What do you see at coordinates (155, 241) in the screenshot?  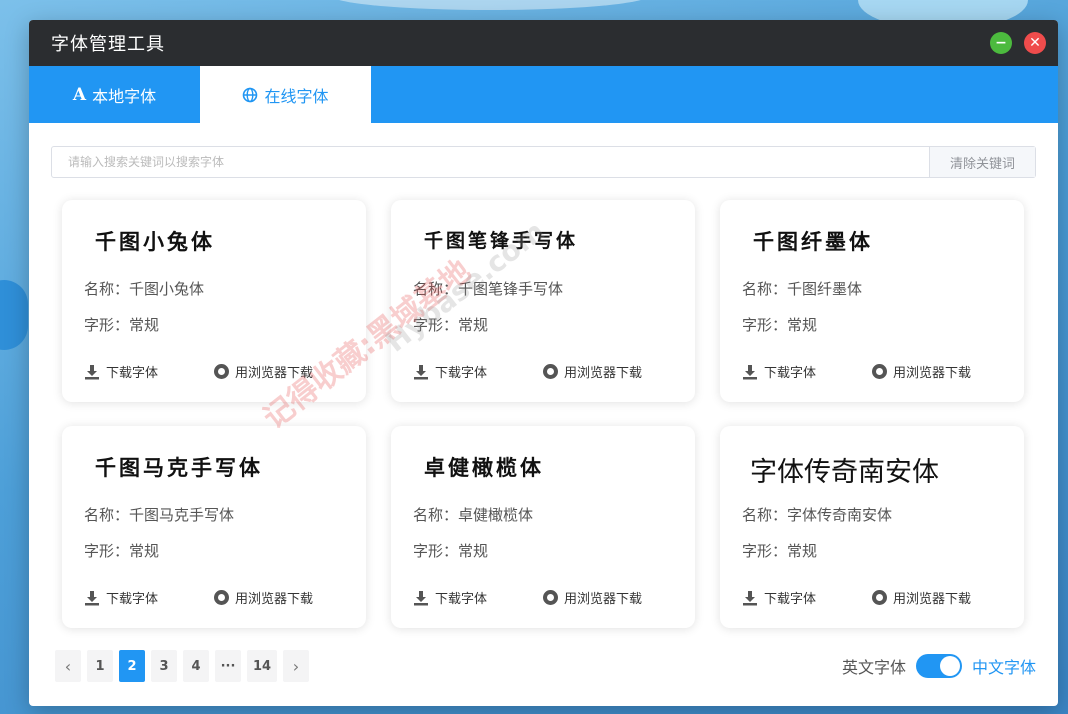 I see `font-preview: 千图小兔体` at bounding box center [155, 241].